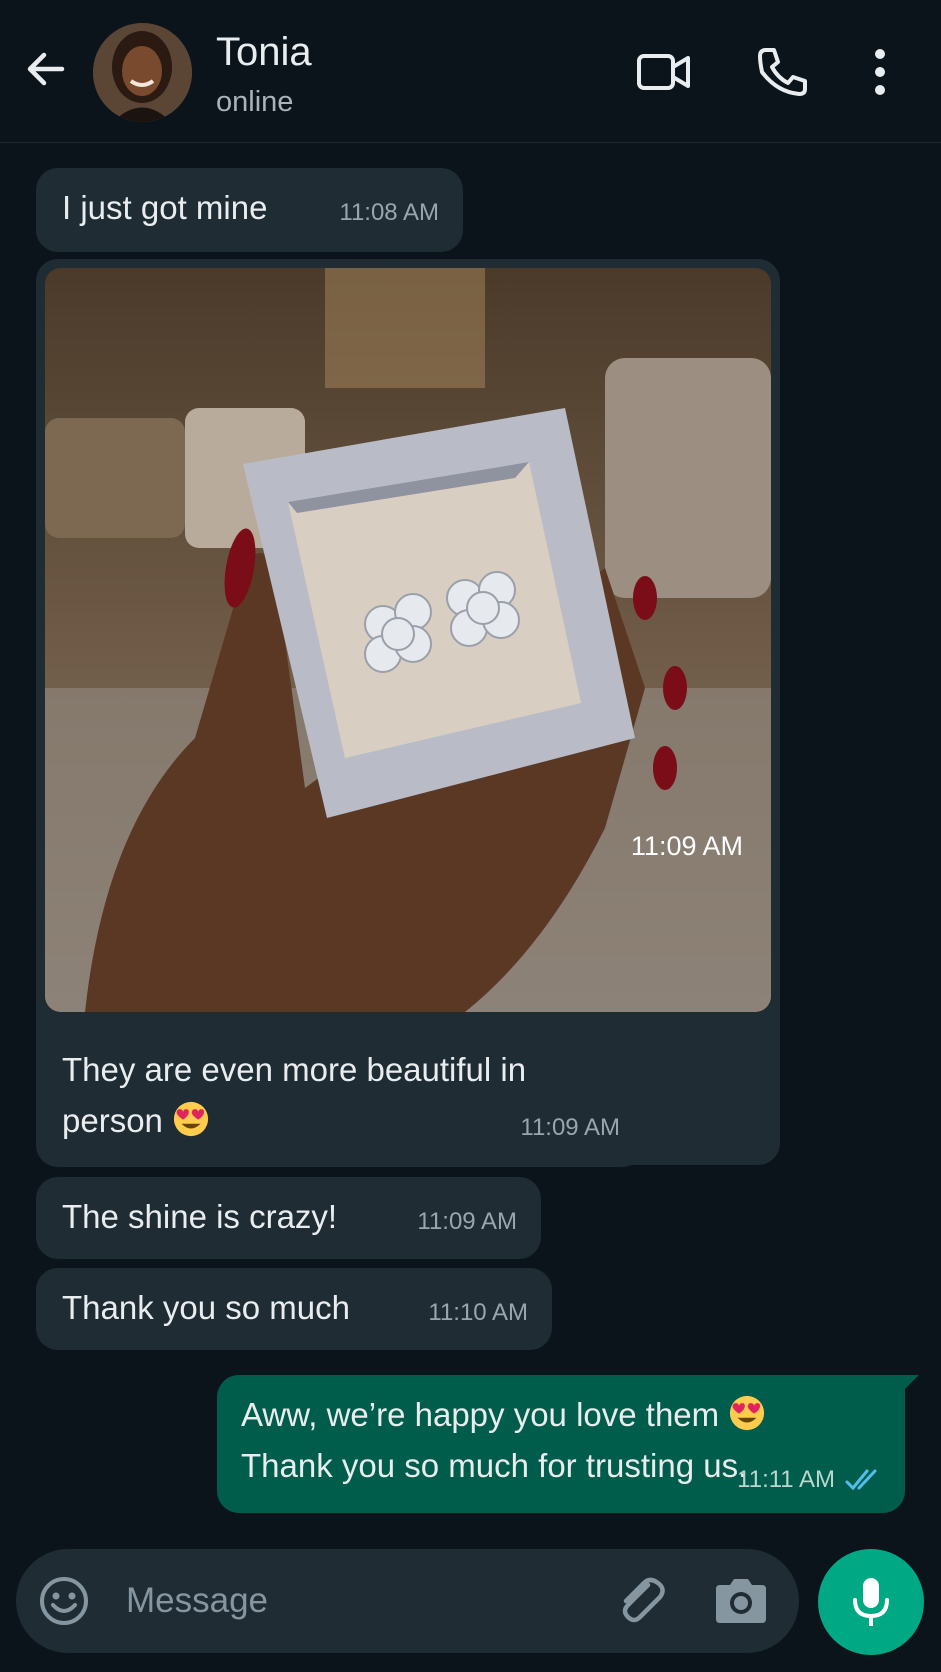 Image resolution: width=941 pixels, height=1672 pixels. I want to click on message-meta: 11:11 AM, so click(810, 1479).